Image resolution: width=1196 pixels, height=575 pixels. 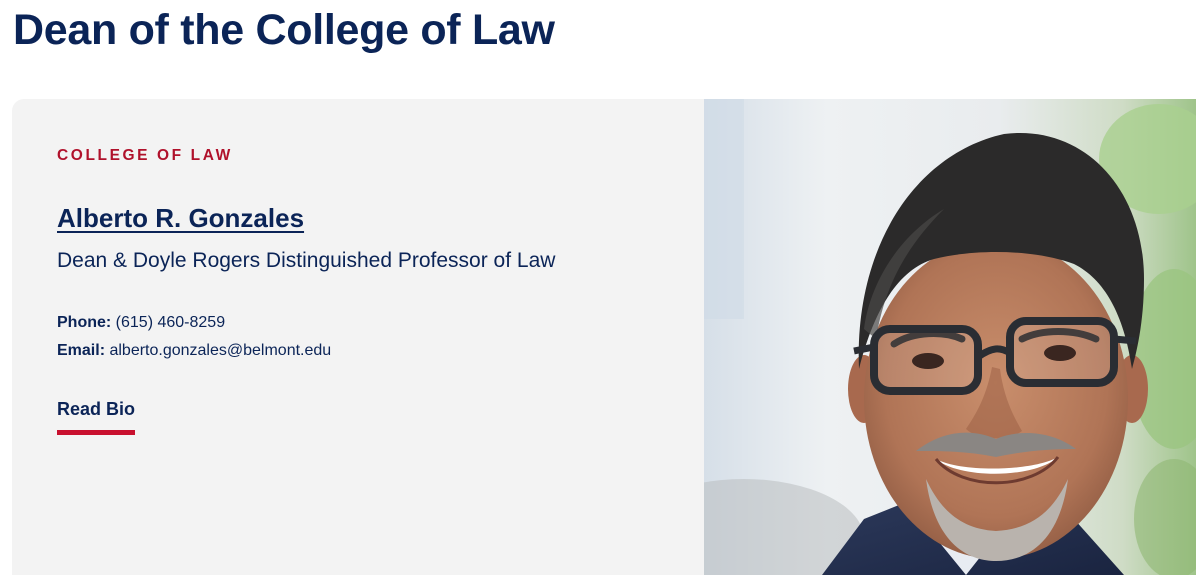 What do you see at coordinates (96, 417) in the screenshot?
I see `read-bio-link: Read Bio` at bounding box center [96, 417].